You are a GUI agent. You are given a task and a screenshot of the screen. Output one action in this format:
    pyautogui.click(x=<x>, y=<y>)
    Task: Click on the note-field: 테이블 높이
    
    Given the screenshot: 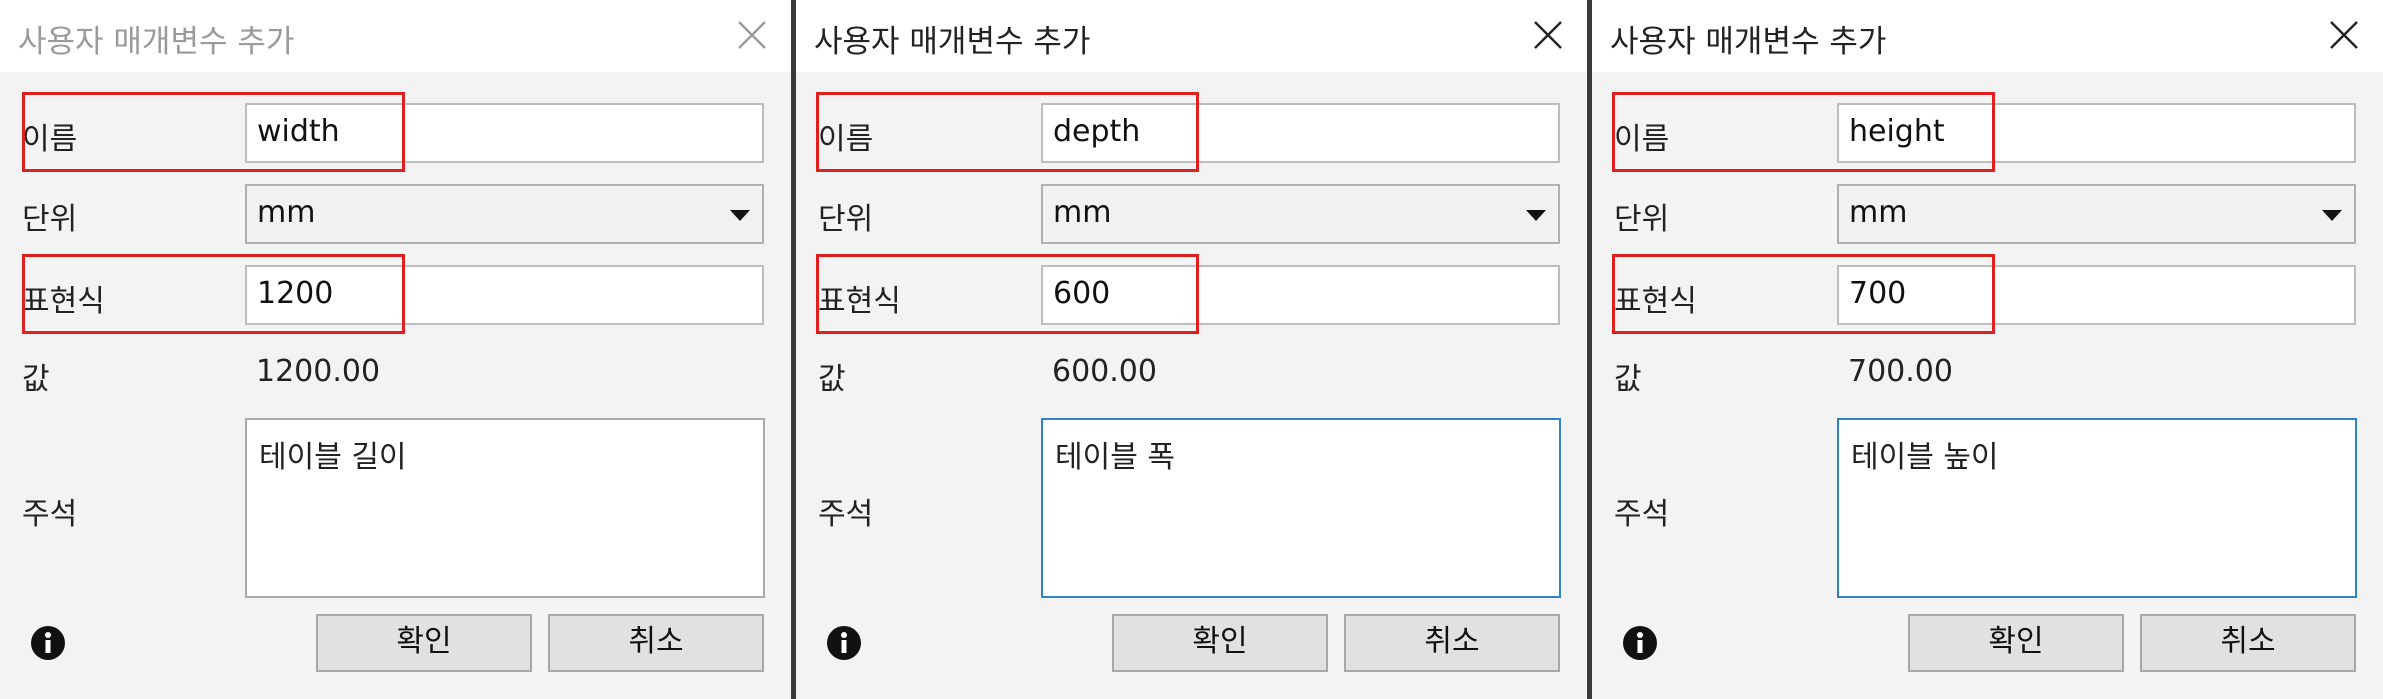 What is the action you would take?
    pyautogui.click(x=2097, y=508)
    